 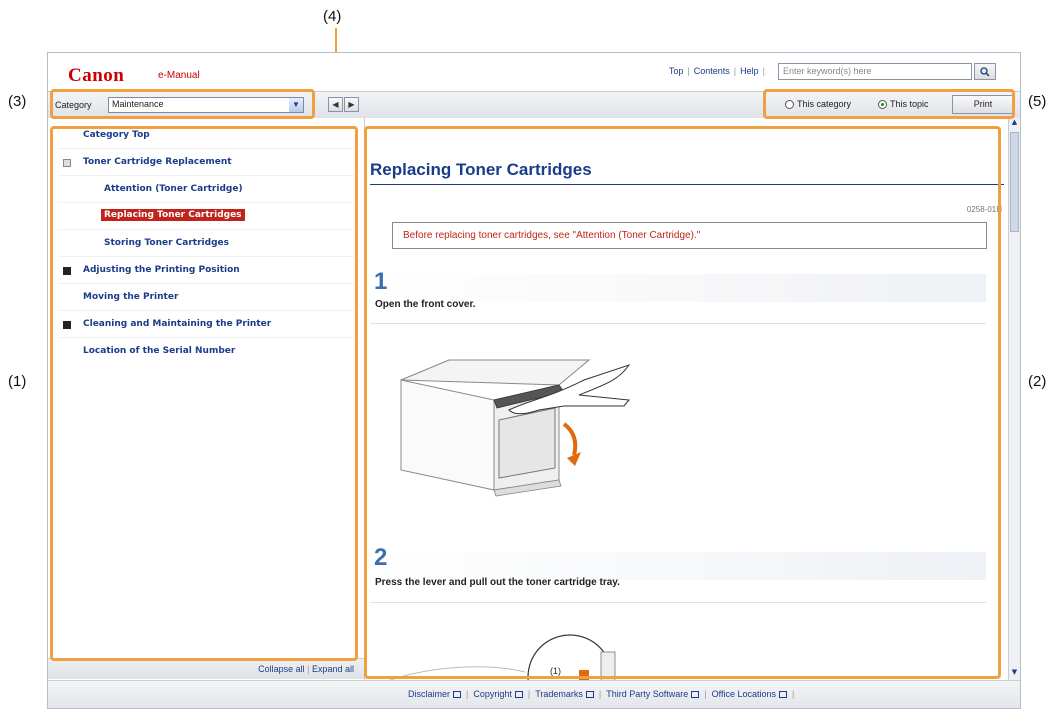 I want to click on sidebar-item-cleaning: Cleaning and Maintaining the Printer, so click(x=177, y=324).